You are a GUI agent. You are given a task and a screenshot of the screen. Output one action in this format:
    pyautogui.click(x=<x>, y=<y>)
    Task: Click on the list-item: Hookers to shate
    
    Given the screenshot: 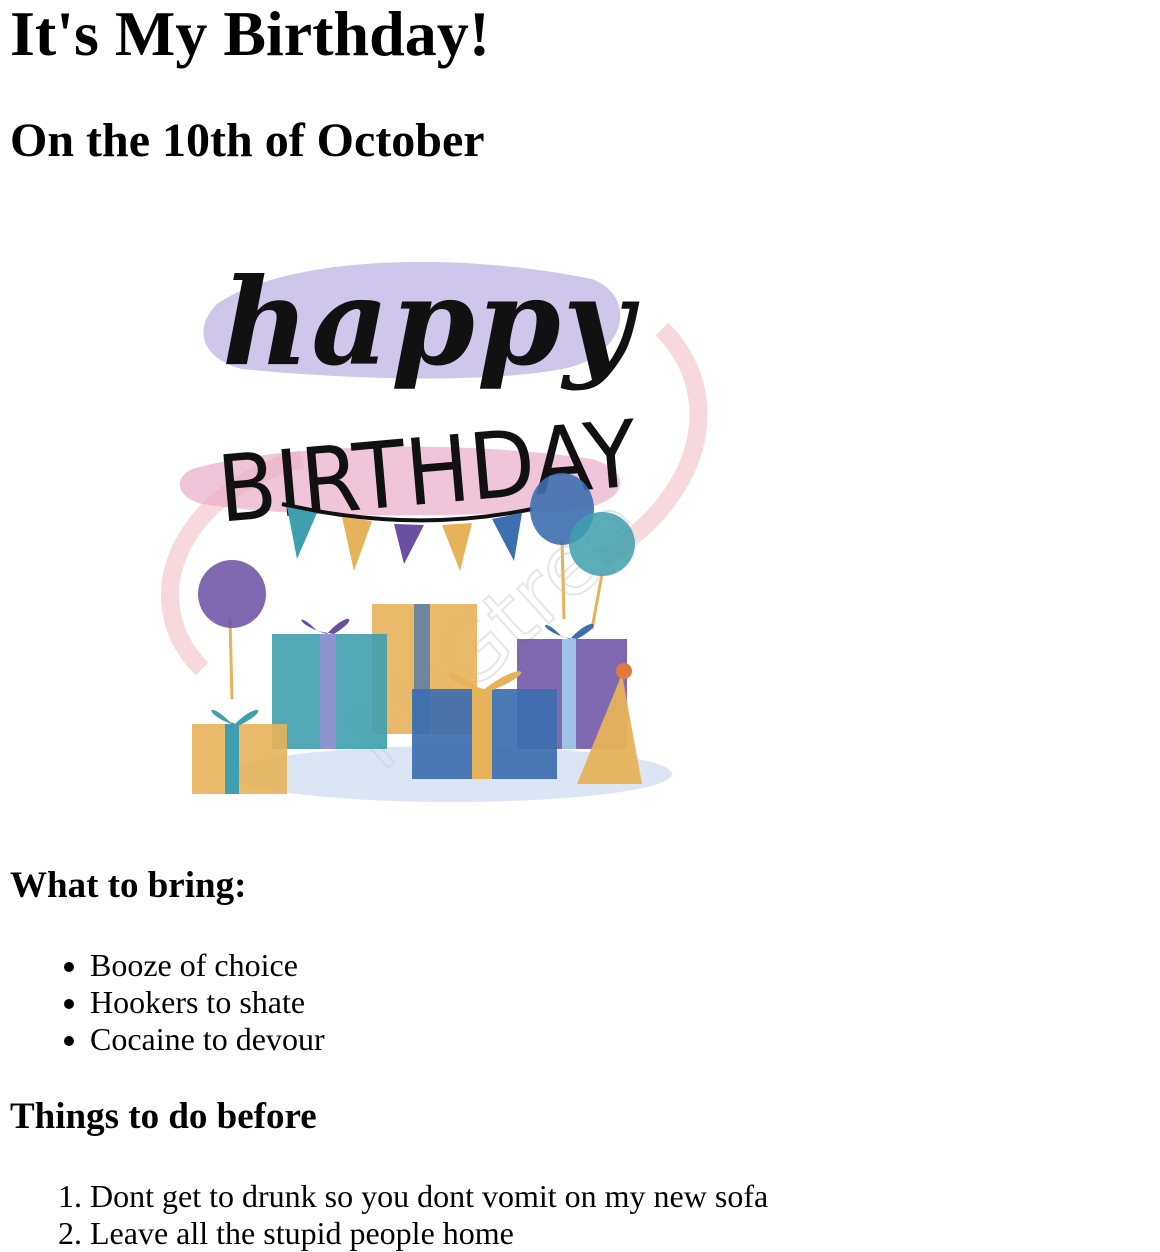 What is the action you would take?
    pyautogui.click(x=620, y=1002)
    